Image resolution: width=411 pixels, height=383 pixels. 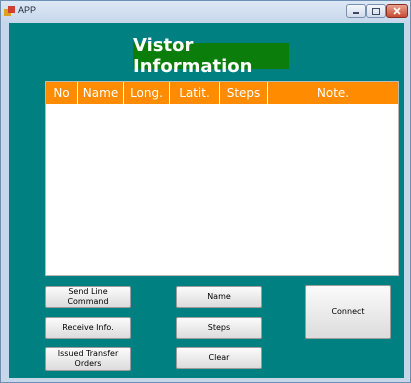 What do you see at coordinates (205, 12) in the screenshot?
I see `title-bar: APP` at bounding box center [205, 12].